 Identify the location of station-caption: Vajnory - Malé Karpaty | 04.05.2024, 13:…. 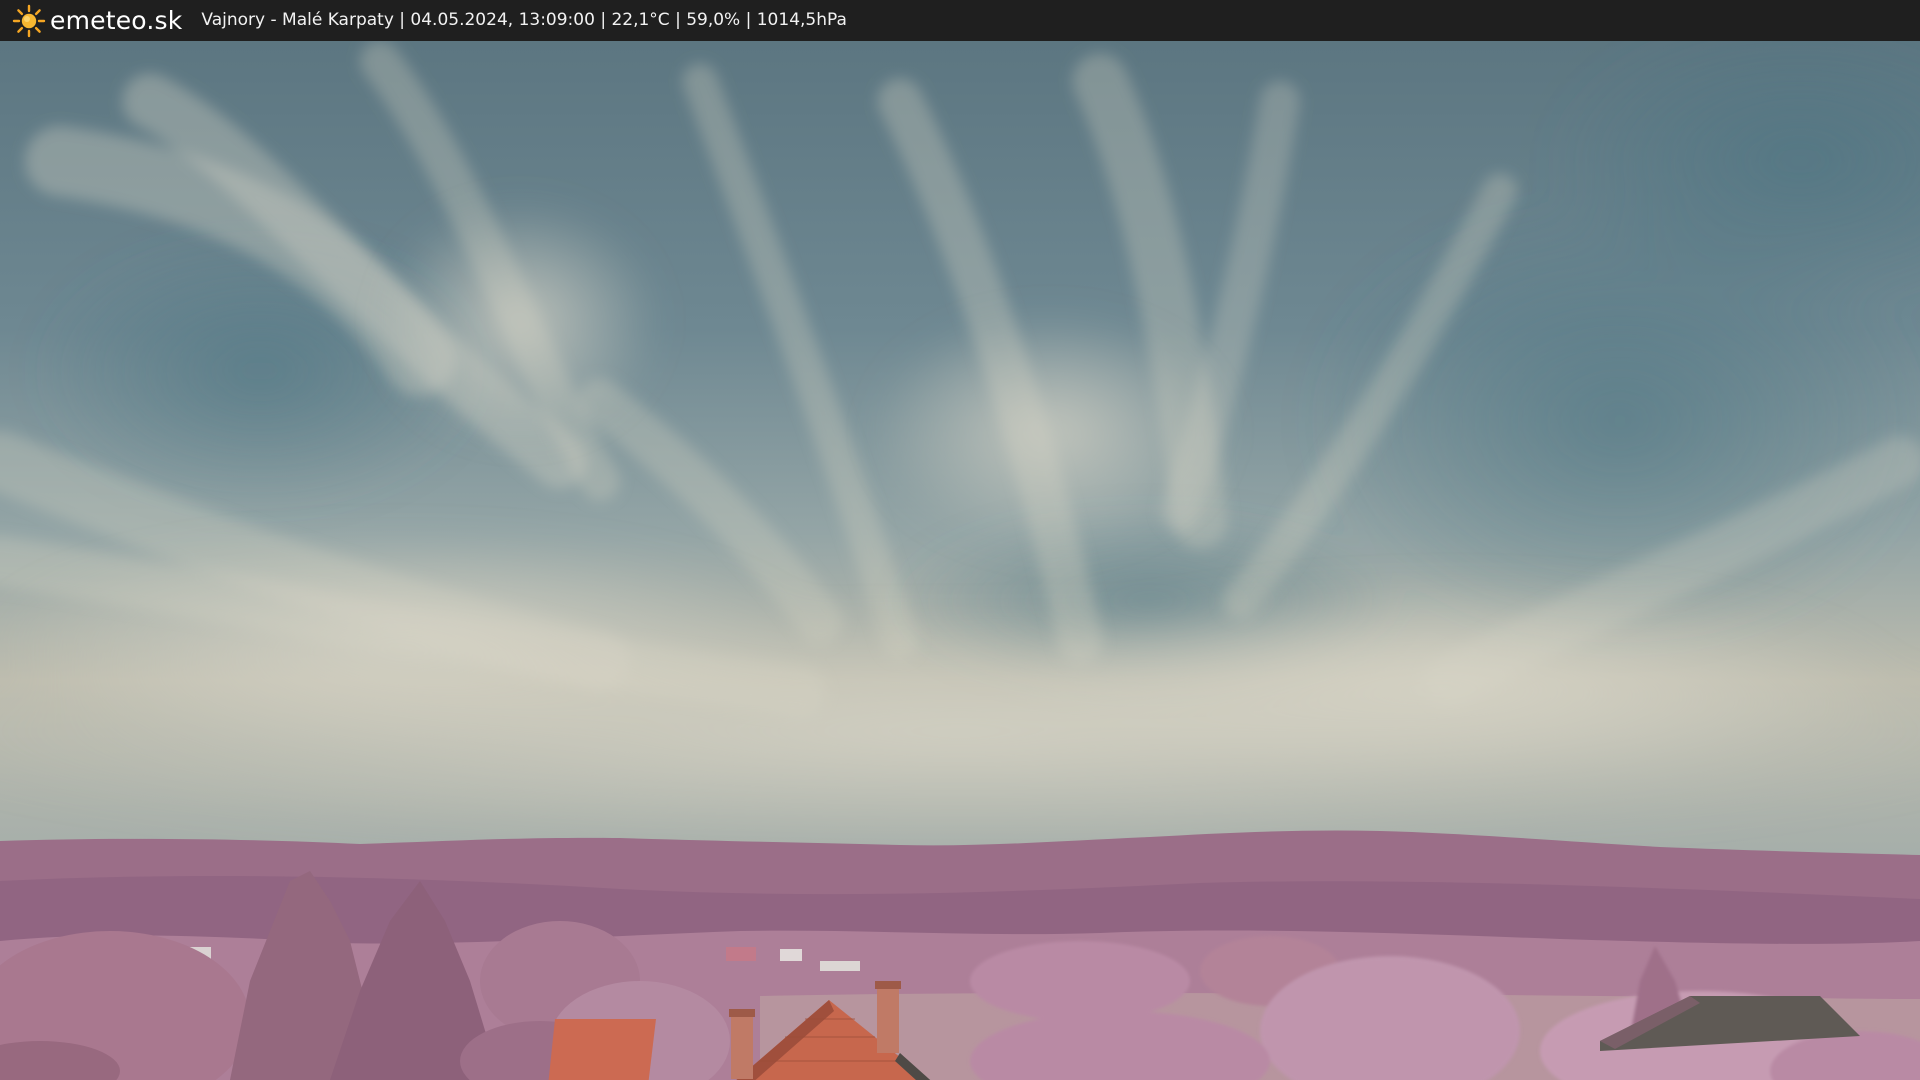
(524, 20).